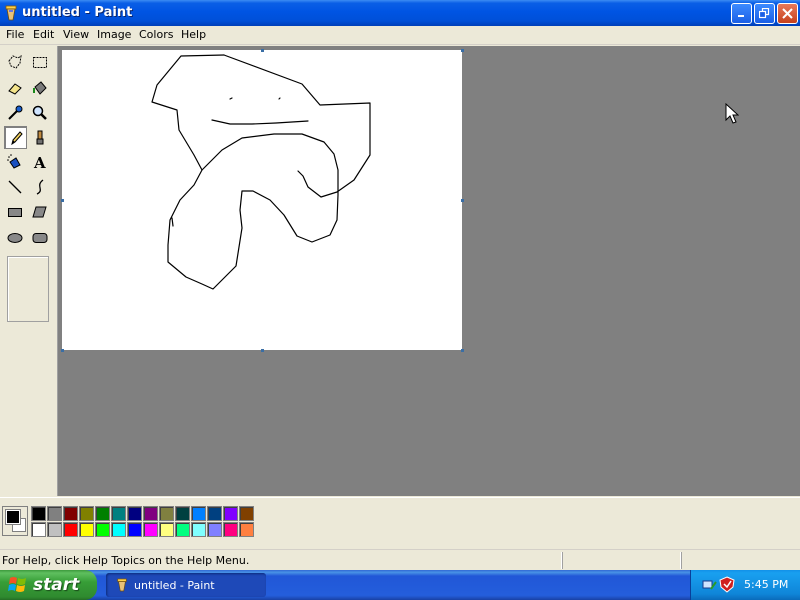 The image size is (800, 600). I want to click on magnifier-icon, so click(39, 112).